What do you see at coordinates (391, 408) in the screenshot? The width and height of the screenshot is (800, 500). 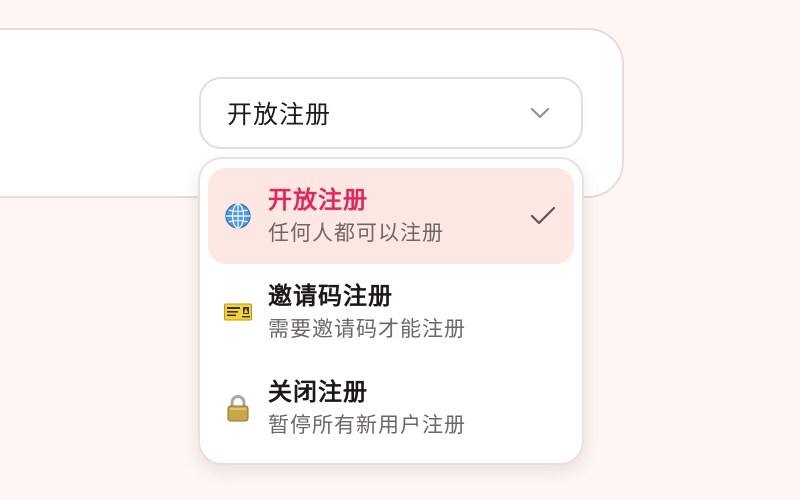 I see `option-close-registration: 关闭注册 暂停所有新用户注册` at bounding box center [391, 408].